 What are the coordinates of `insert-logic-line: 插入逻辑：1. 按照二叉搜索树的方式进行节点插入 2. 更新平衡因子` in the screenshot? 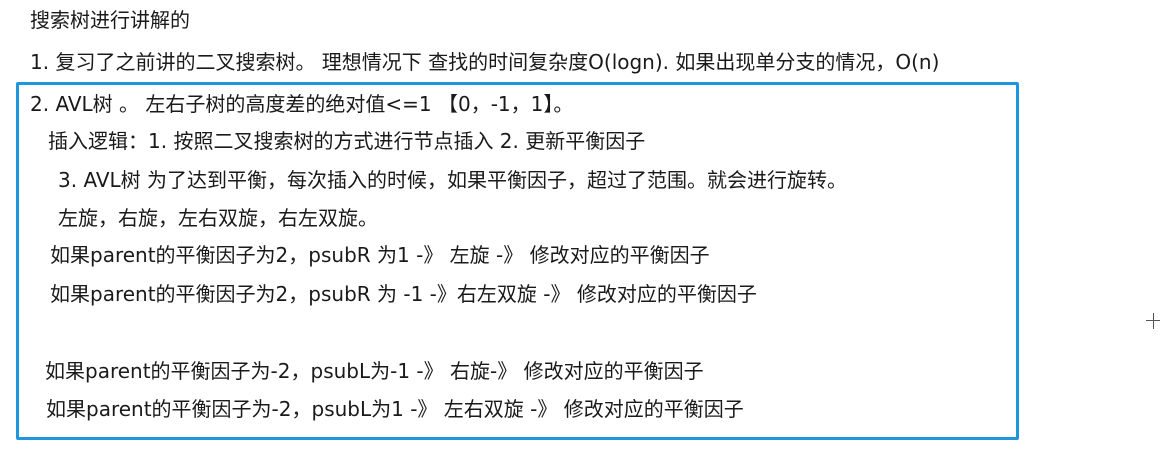 It's located at (347, 141).